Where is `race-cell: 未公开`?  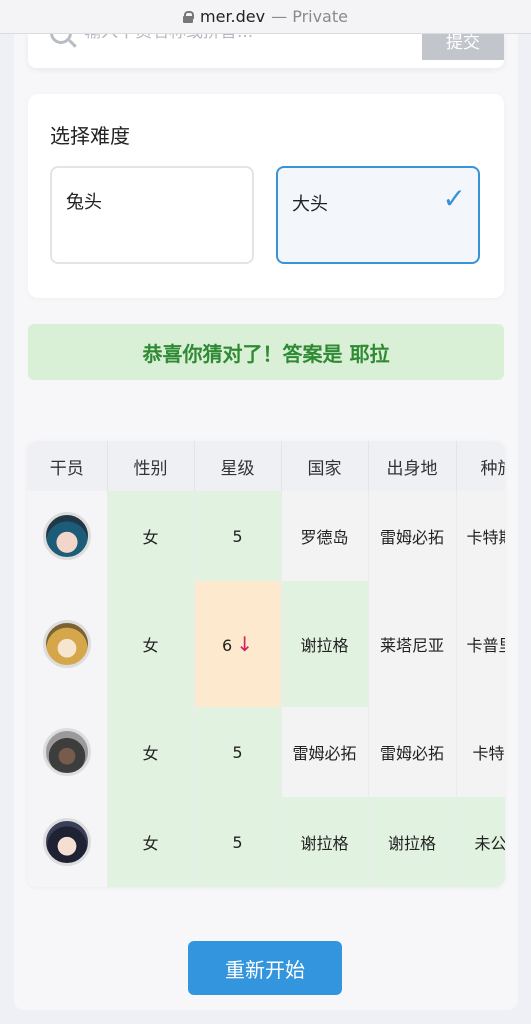
race-cell: 未公开 is located at coordinates (480, 842).